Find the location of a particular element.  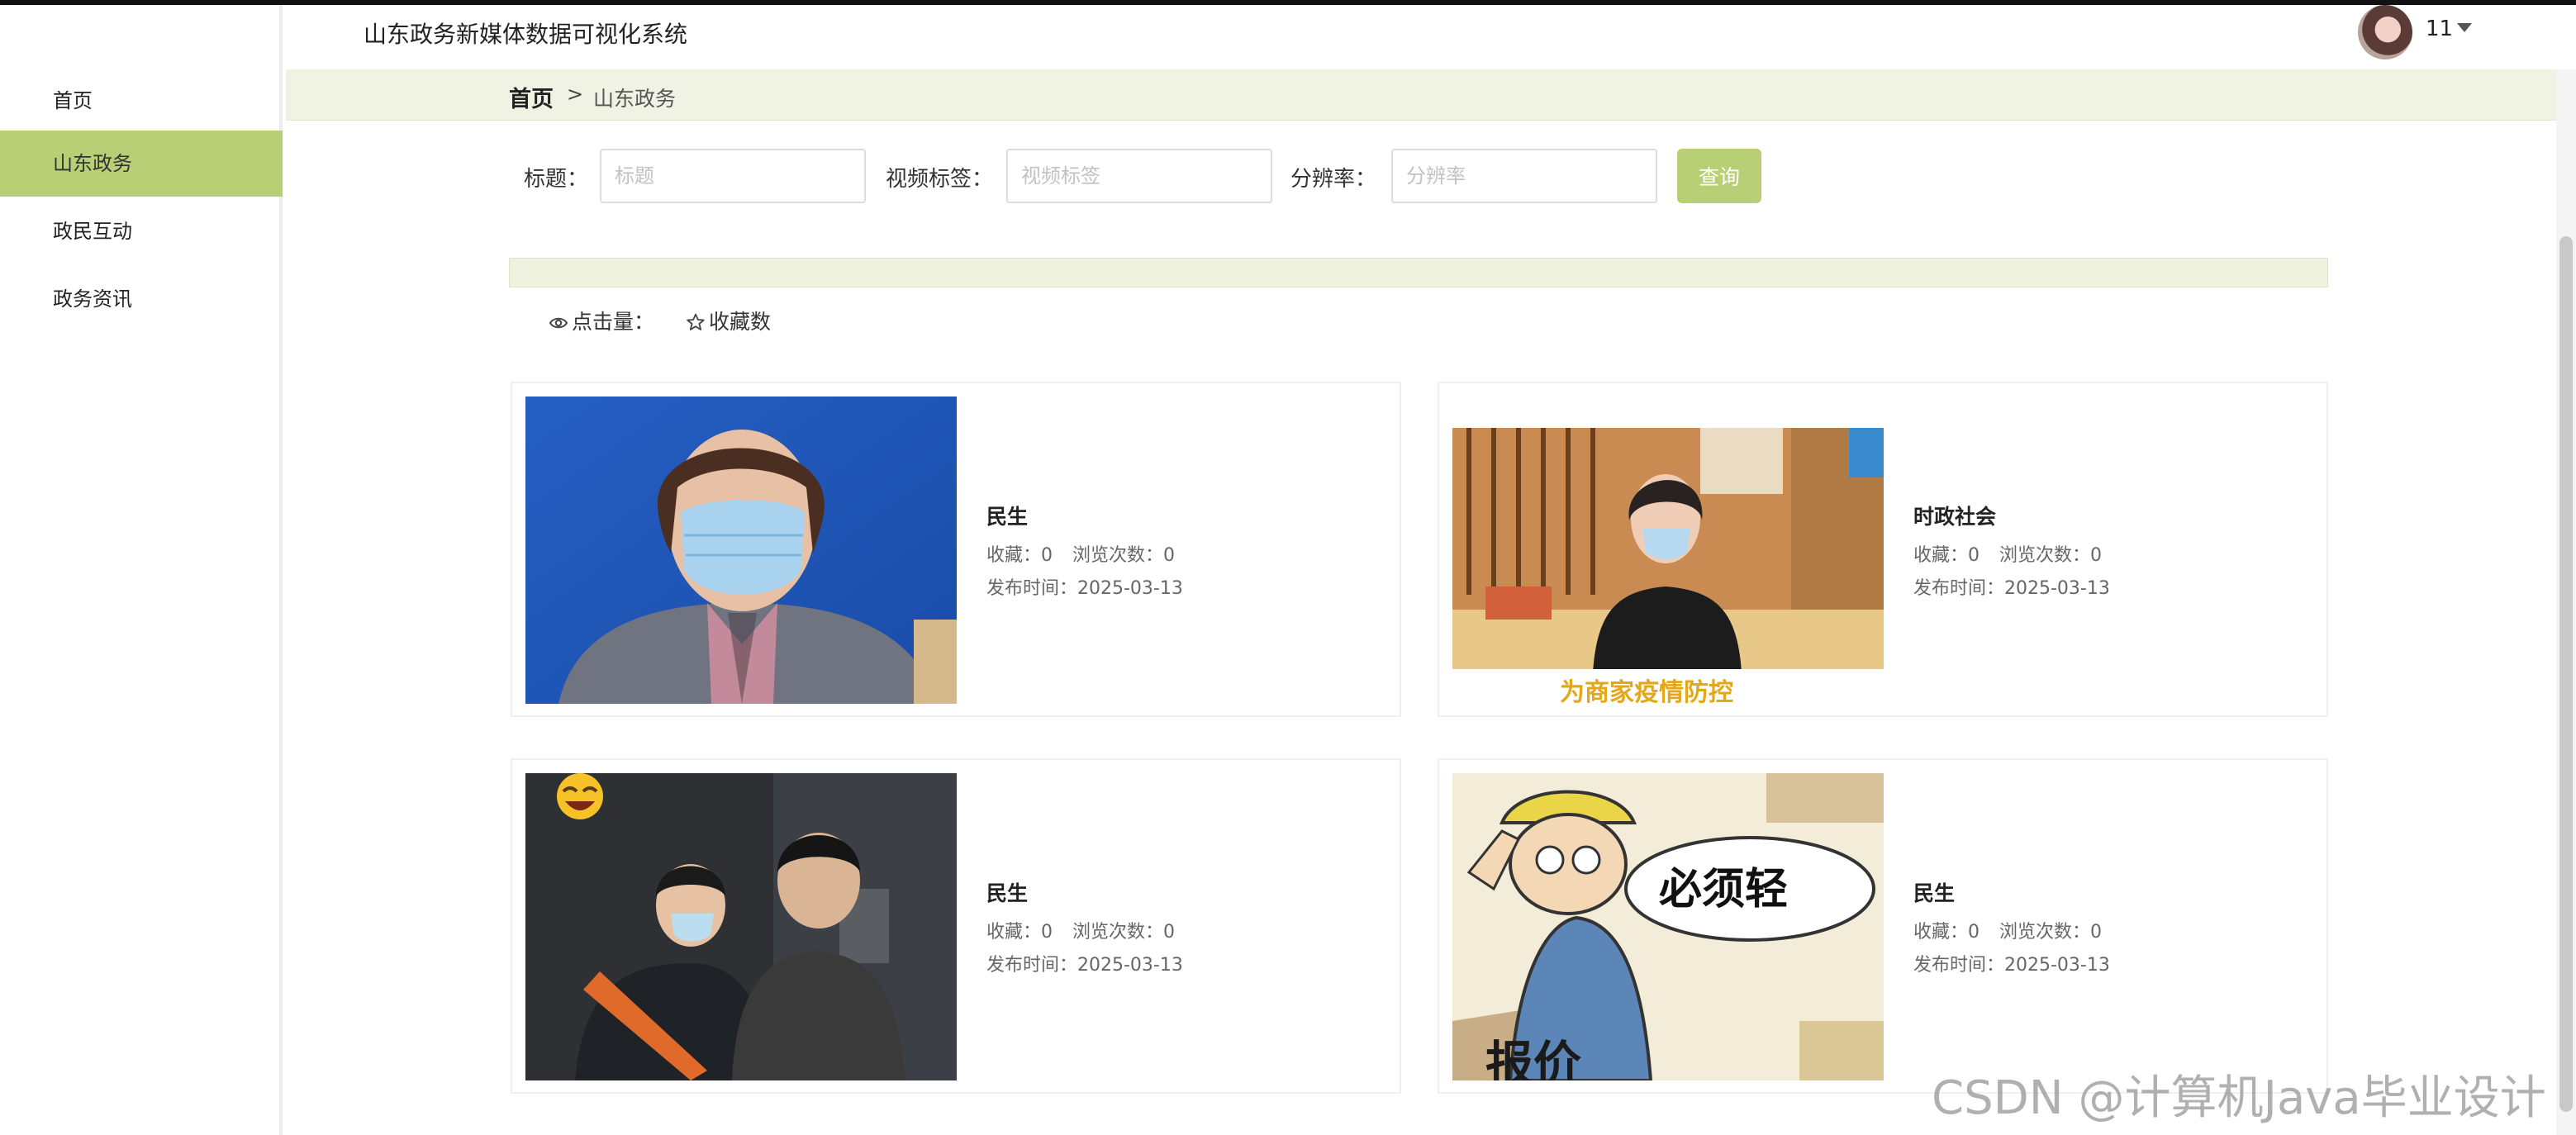

resolution-filter-label: 分辨率： is located at coordinates (1333, 179).